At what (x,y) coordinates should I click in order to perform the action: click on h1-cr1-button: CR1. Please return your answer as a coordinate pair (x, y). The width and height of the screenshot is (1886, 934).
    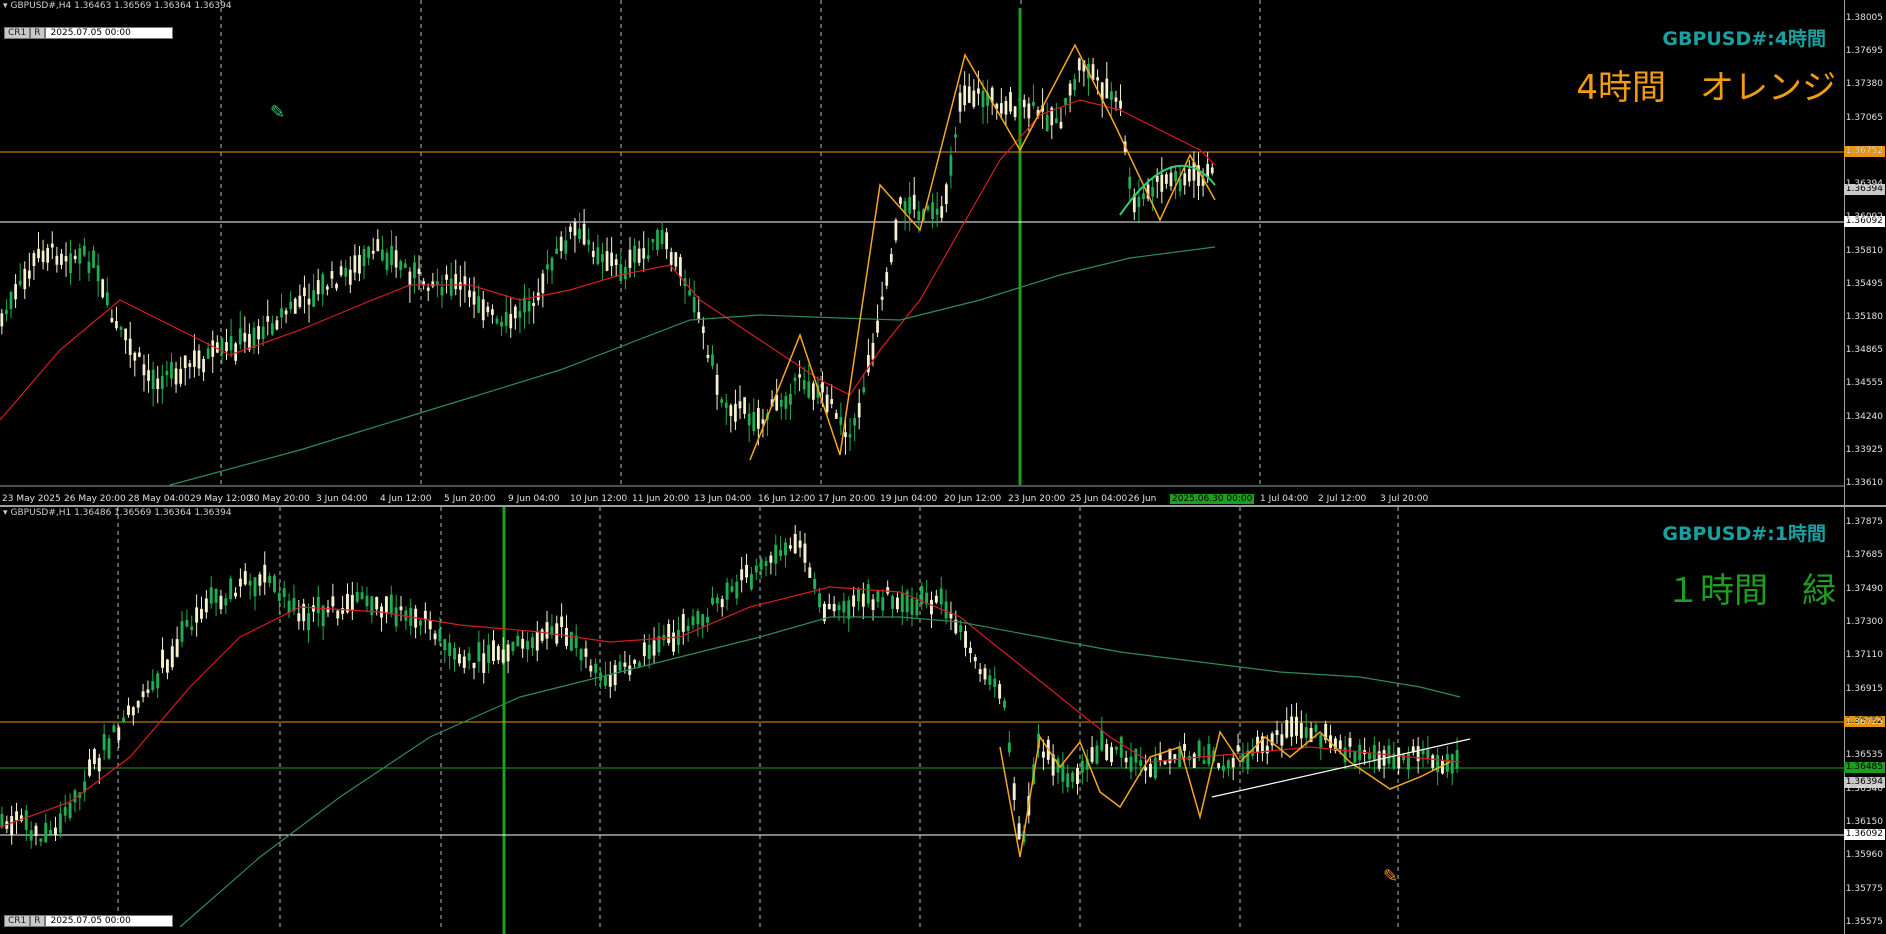
    Looking at the image, I should click on (17, 921).